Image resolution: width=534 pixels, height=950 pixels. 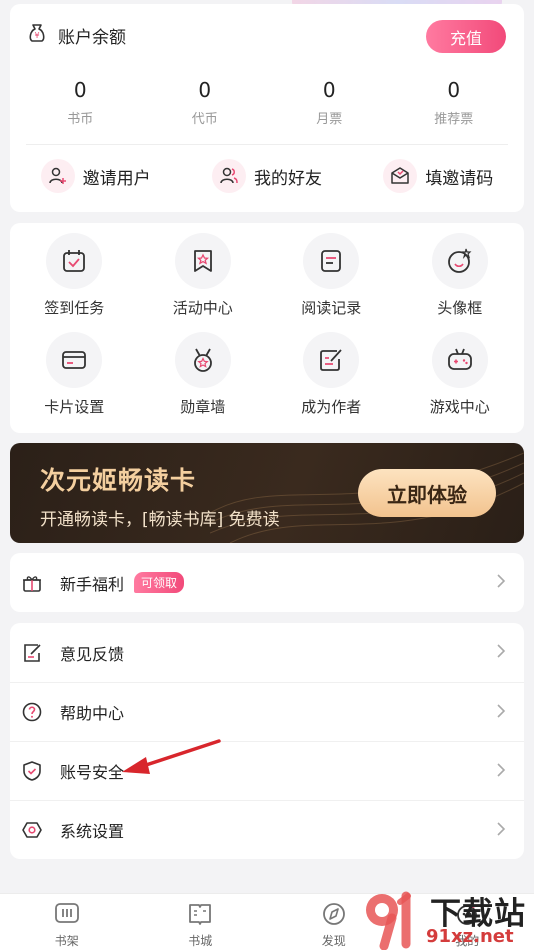 What do you see at coordinates (466, 36) in the screenshot?
I see `recharge-button: 充值` at bounding box center [466, 36].